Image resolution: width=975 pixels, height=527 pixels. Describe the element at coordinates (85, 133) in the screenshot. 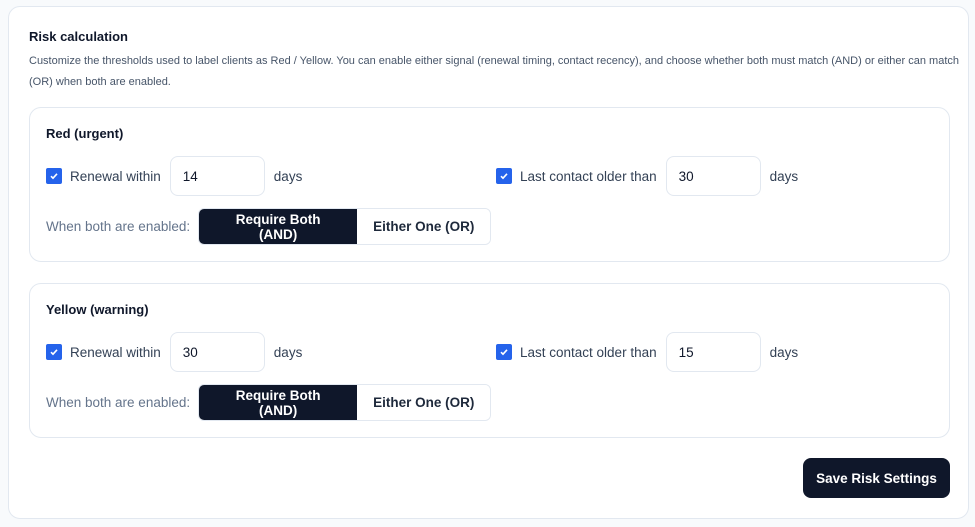

I see `panel-heading: Red (urgent)` at that location.